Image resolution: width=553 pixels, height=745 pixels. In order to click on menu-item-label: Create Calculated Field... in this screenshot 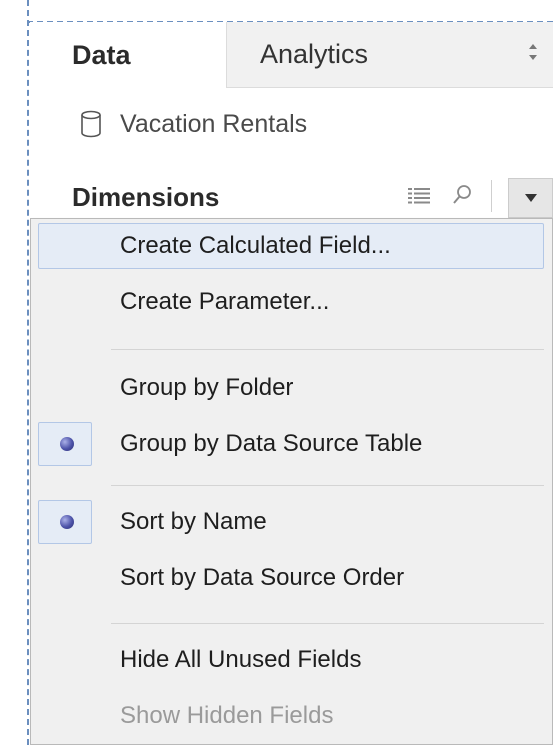, I will do `click(255, 245)`.